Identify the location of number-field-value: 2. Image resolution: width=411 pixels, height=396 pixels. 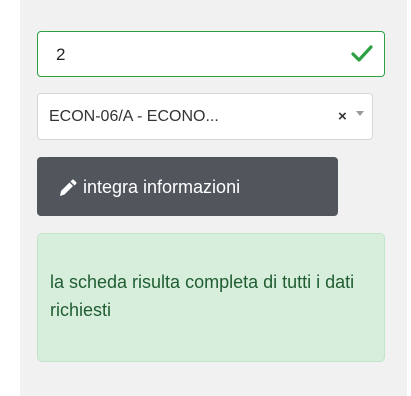
(61, 54).